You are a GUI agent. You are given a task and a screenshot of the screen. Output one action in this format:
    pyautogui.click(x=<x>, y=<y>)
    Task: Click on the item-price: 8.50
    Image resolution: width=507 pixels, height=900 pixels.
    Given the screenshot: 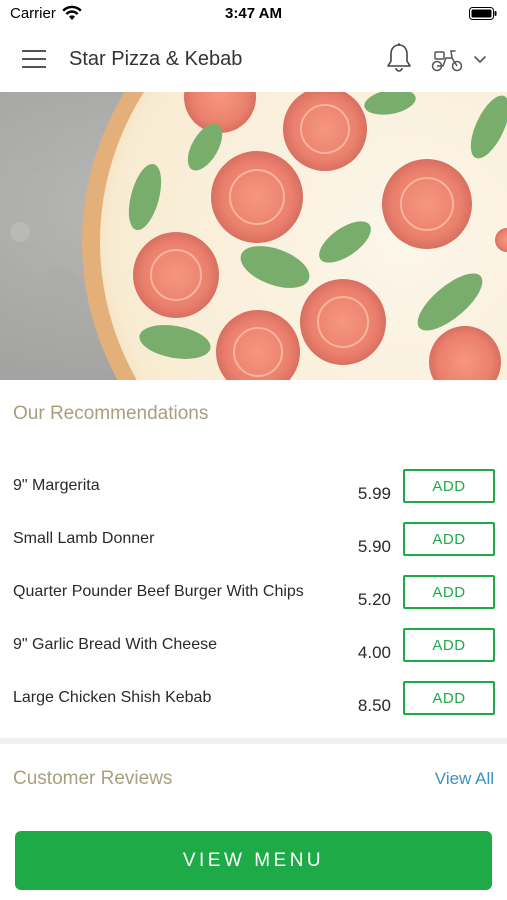 What is the action you would take?
    pyautogui.click(x=374, y=705)
    